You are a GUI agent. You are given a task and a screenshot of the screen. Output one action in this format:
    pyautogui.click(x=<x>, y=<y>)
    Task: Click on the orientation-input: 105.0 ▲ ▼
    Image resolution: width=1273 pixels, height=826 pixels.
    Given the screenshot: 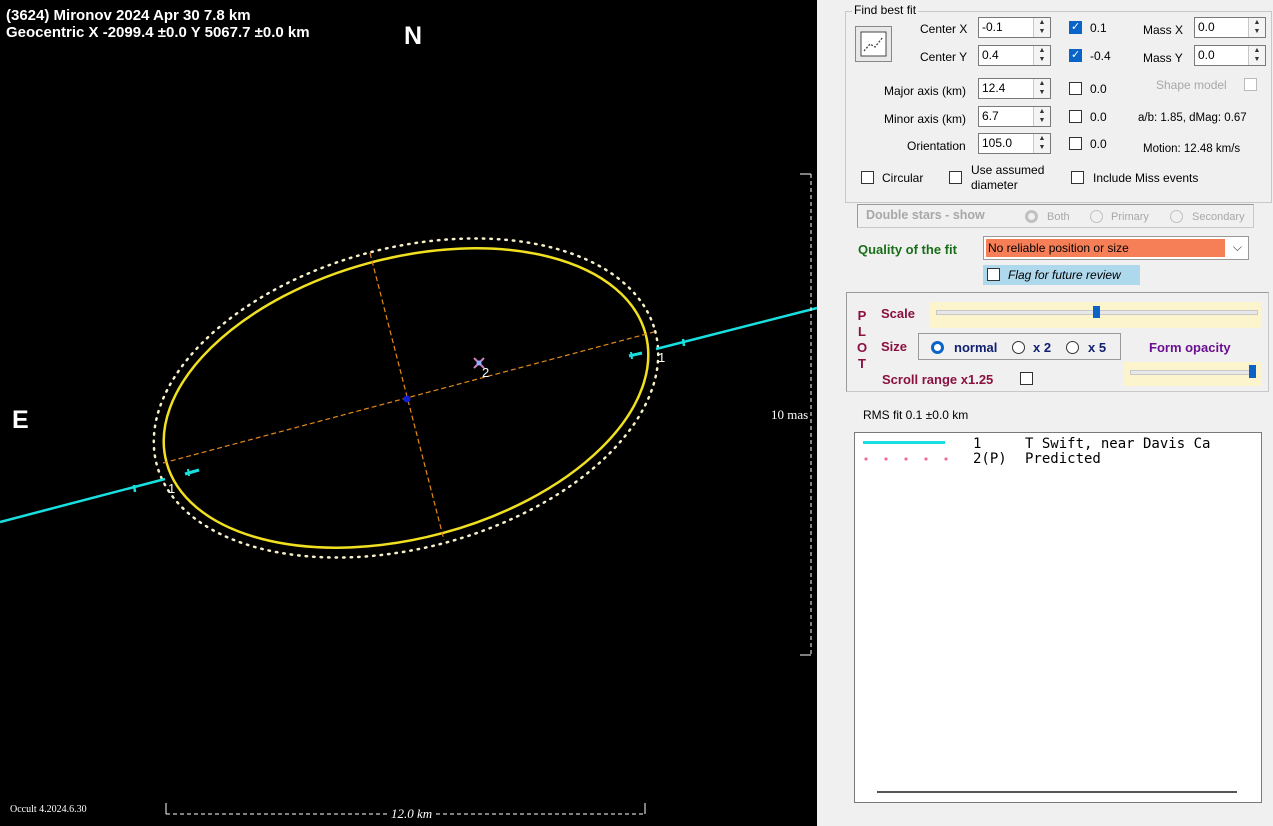 What is the action you would take?
    pyautogui.click(x=1014, y=143)
    